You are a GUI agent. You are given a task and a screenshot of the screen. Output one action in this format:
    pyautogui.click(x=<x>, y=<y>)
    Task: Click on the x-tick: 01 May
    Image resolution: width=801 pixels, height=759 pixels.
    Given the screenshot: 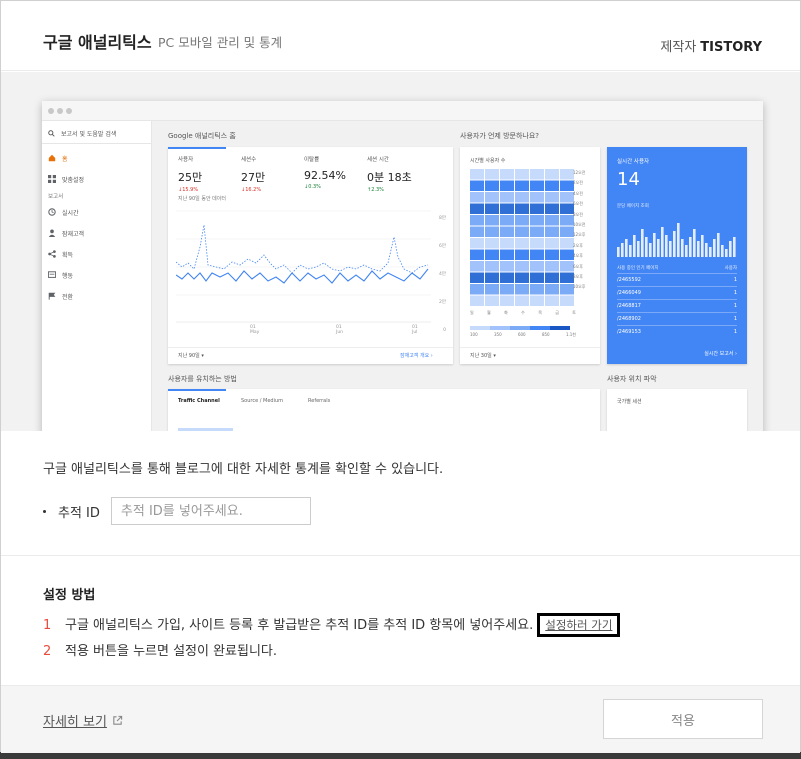 What is the action you would take?
    pyautogui.click(x=255, y=330)
    